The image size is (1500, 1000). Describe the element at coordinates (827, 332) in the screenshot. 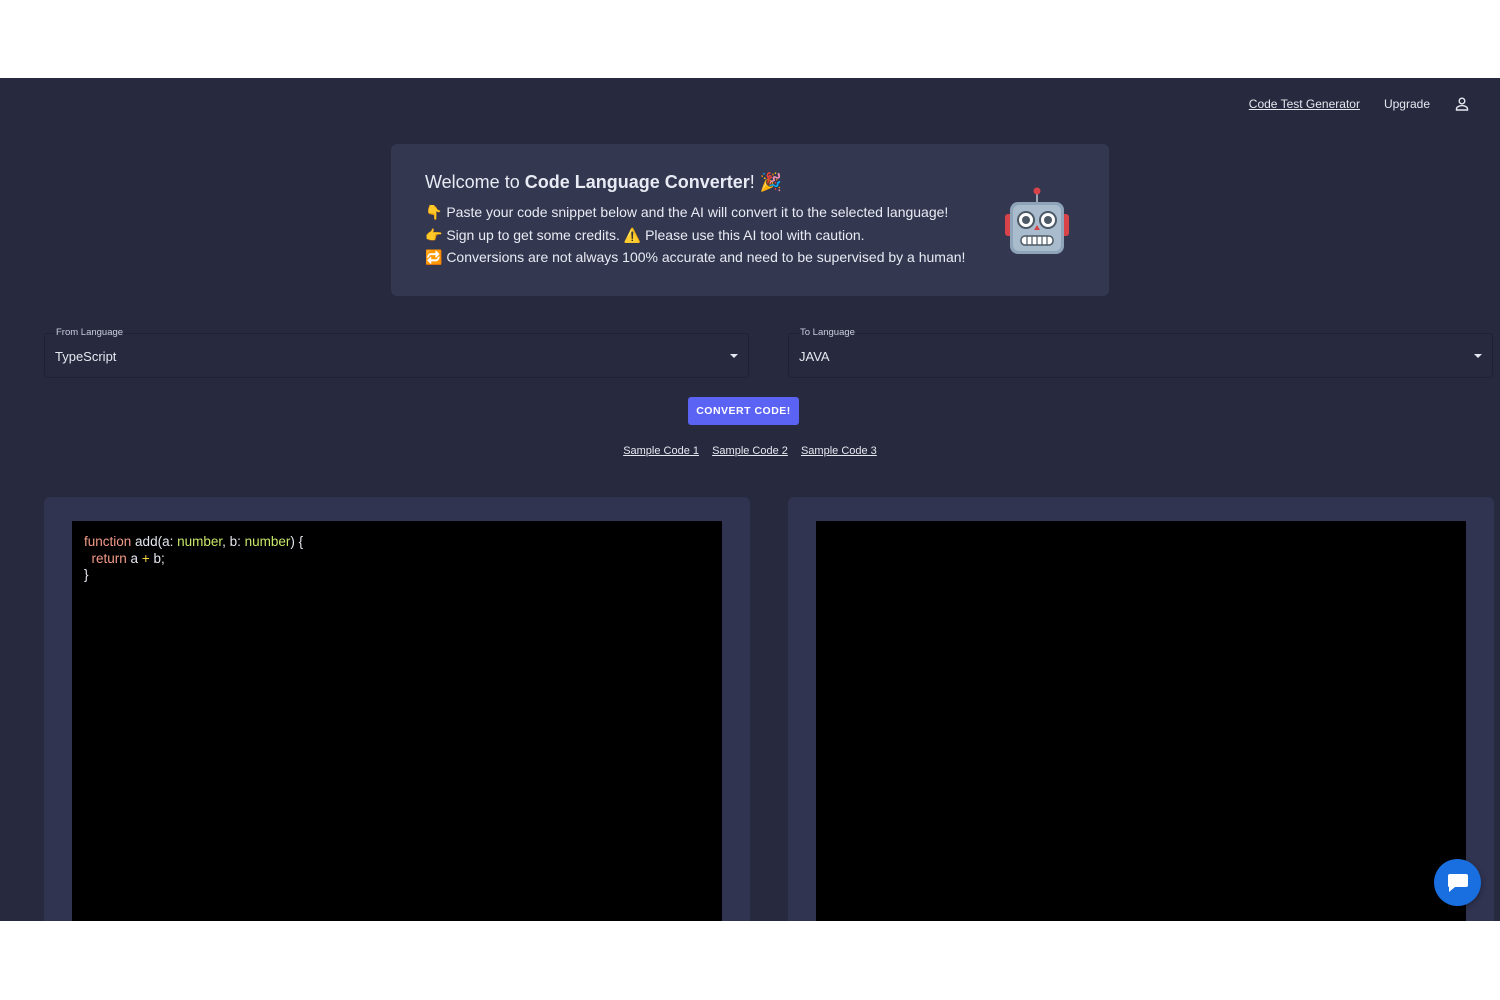

I see `to-language-label: To Language` at that location.